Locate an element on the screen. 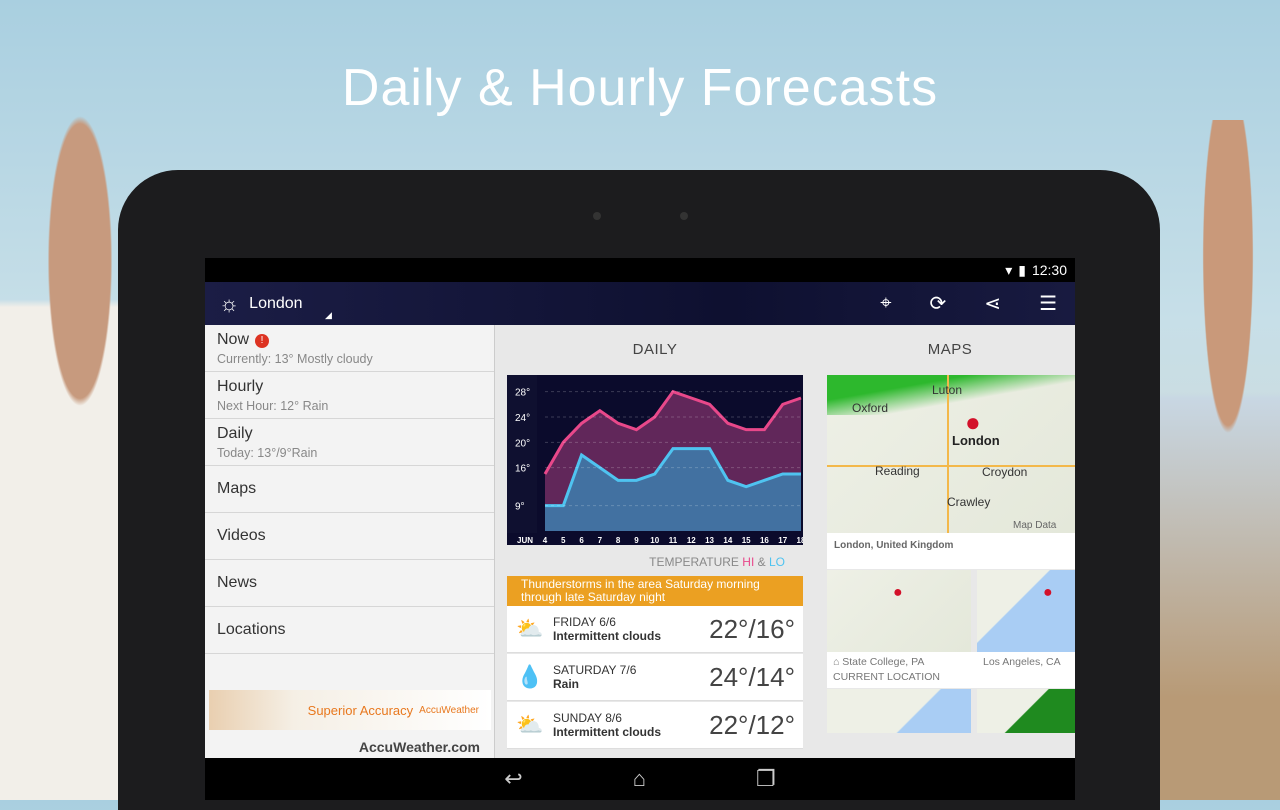 This screenshot has height=810, width=1280. day-row: 💧 SATURDAY 7/6 Rain 24°/14° is located at coordinates (655, 677).